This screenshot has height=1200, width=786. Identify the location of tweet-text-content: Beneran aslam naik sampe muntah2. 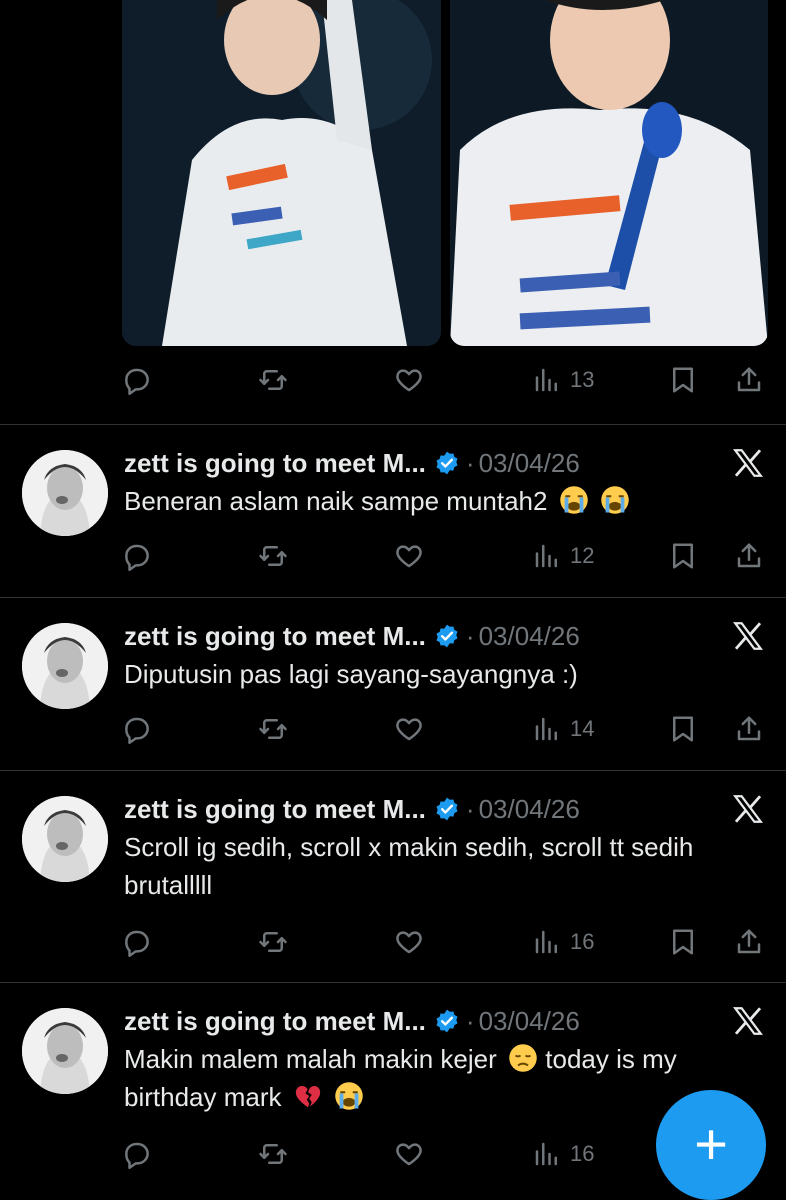
(336, 501).